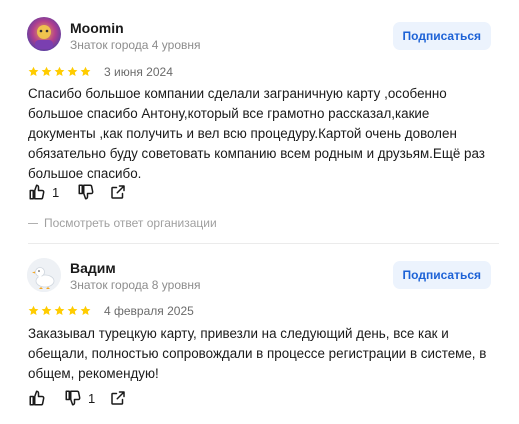 The image size is (519, 424). Describe the element at coordinates (33, 224) in the screenshot. I see `dash-icon` at that location.